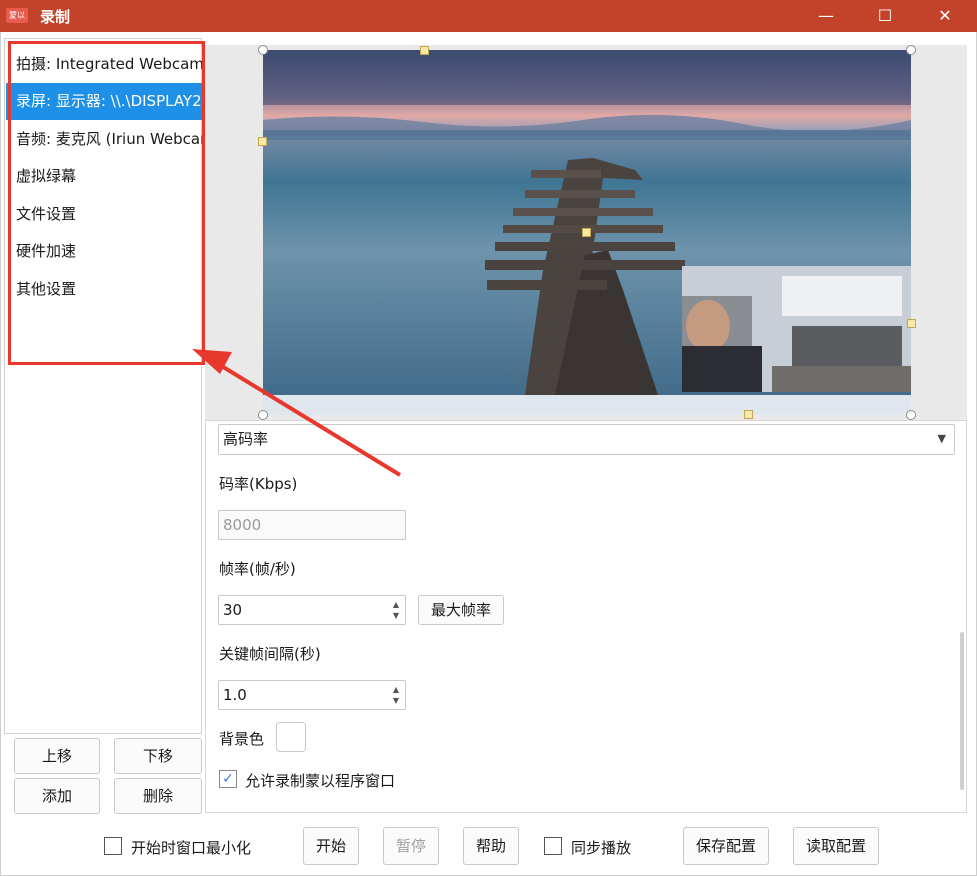 The height and width of the screenshot is (876, 977). I want to click on annotation-arrow, so click(297, 413).